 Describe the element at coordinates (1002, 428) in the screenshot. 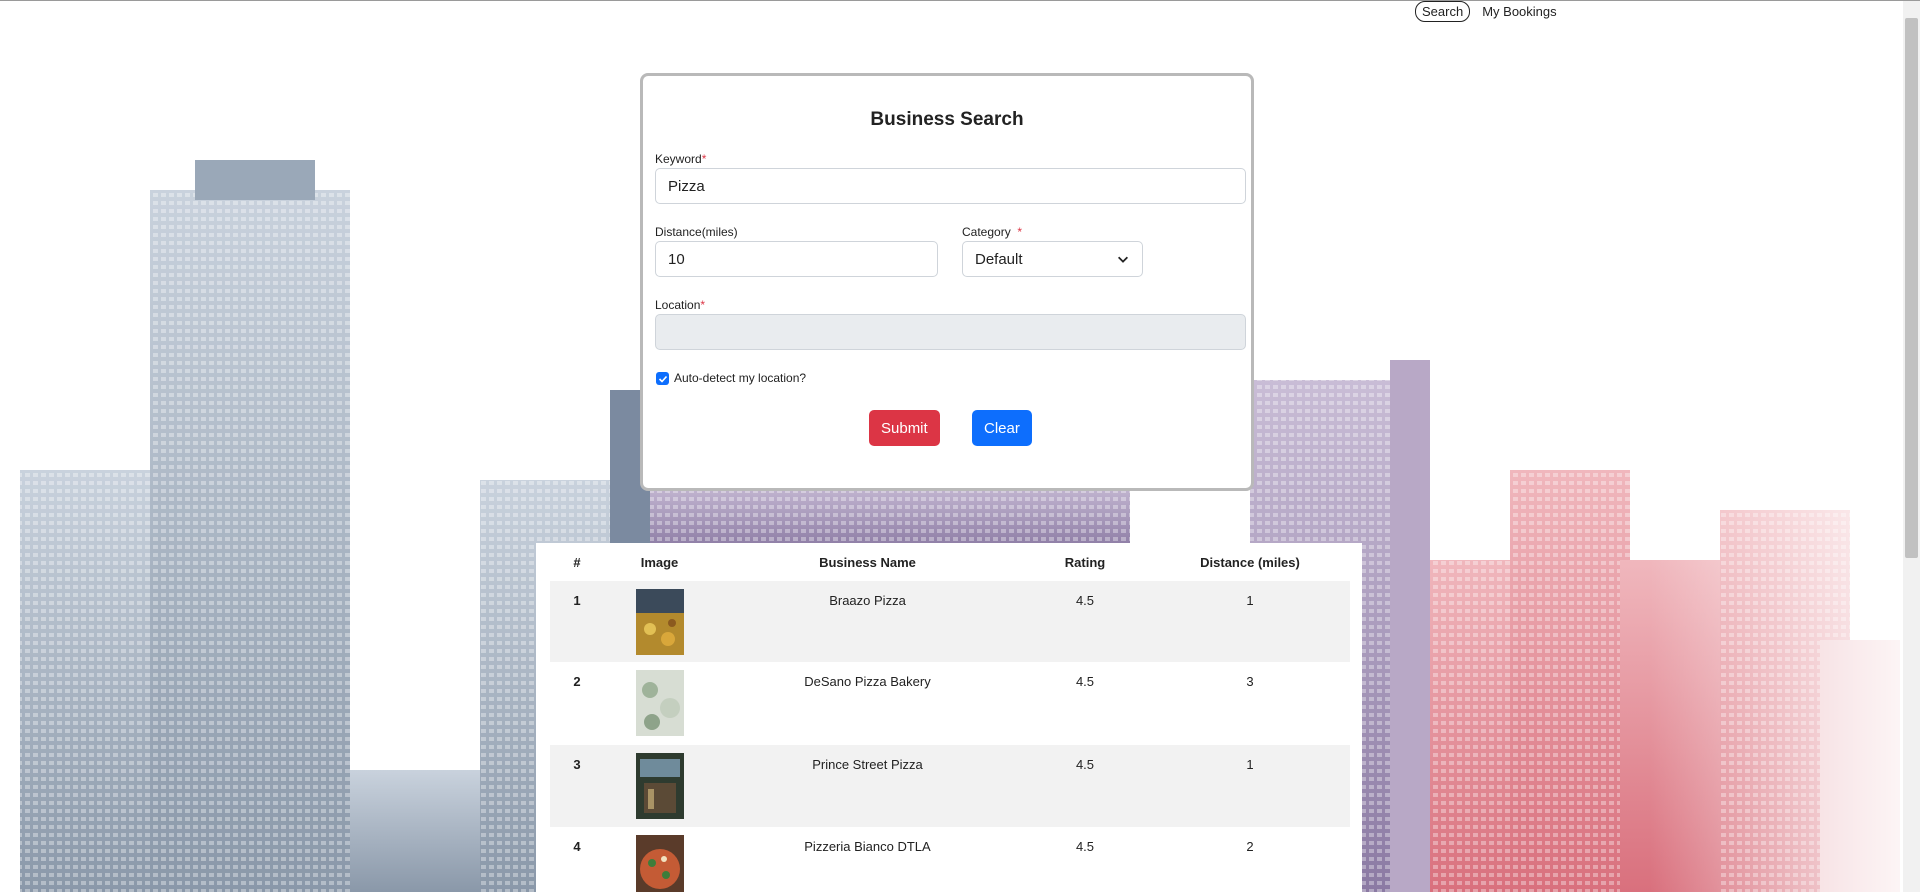

I see `clear-button: Clear` at that location.